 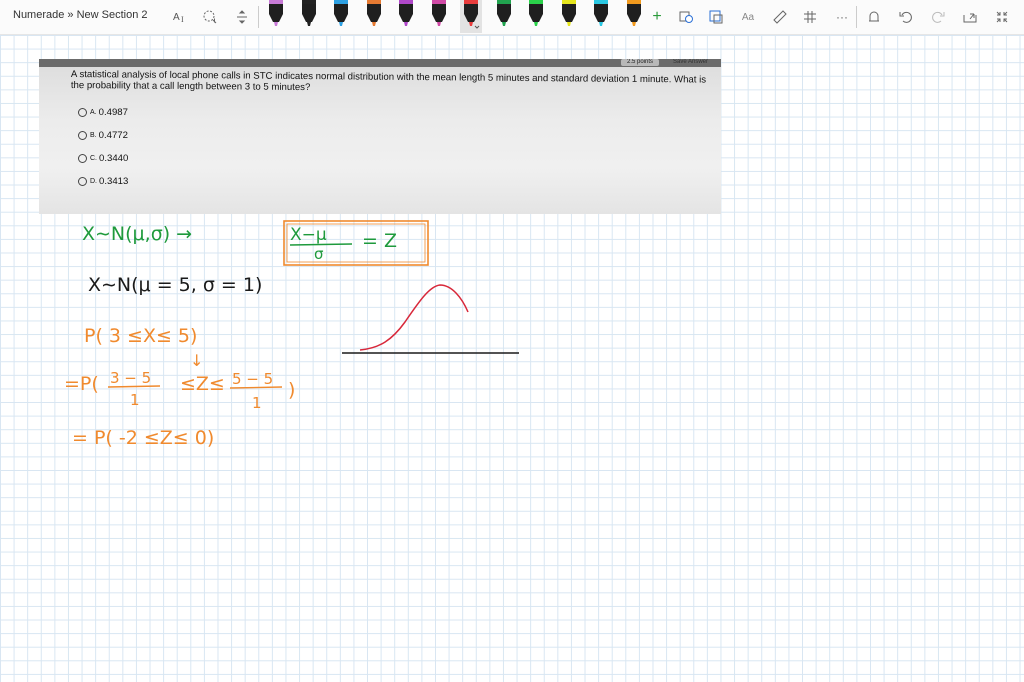 I want to click on add-space-icon, so click(x=242, y=17).